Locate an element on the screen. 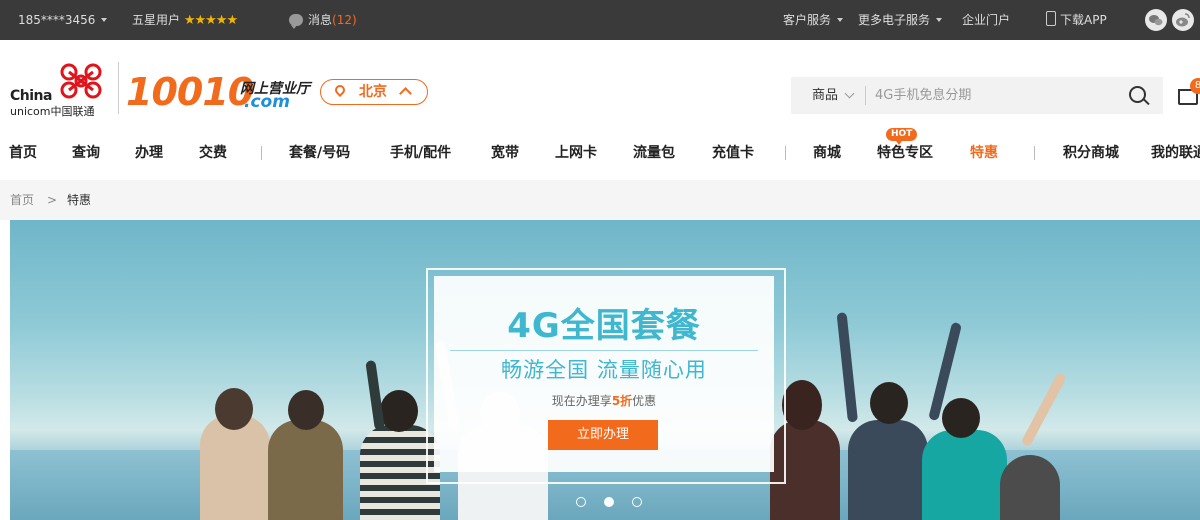 This screenshot has width=1200, height=520. brand-number: 10010 is located at coordinates (190, 92).